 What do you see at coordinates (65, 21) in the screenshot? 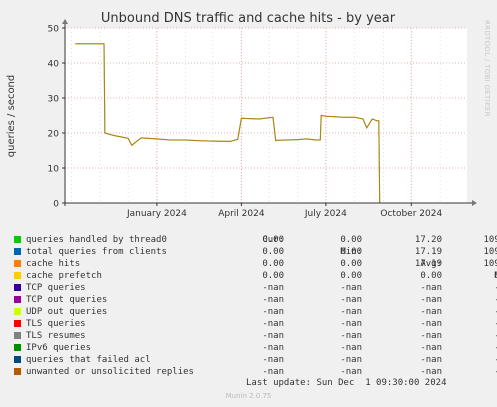
I see `y-axis-arrow` at bounding box center [65, 21].